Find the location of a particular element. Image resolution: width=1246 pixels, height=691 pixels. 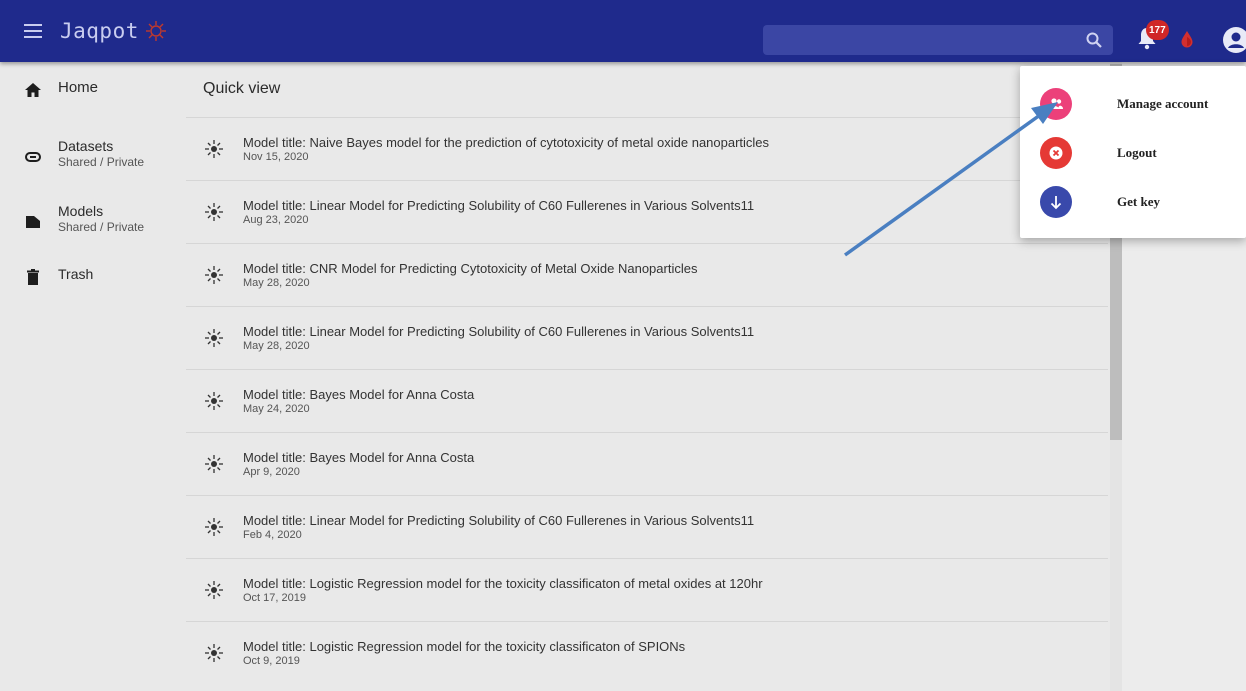

sidebar-item-label: Models is located at coordinates (81, 211).